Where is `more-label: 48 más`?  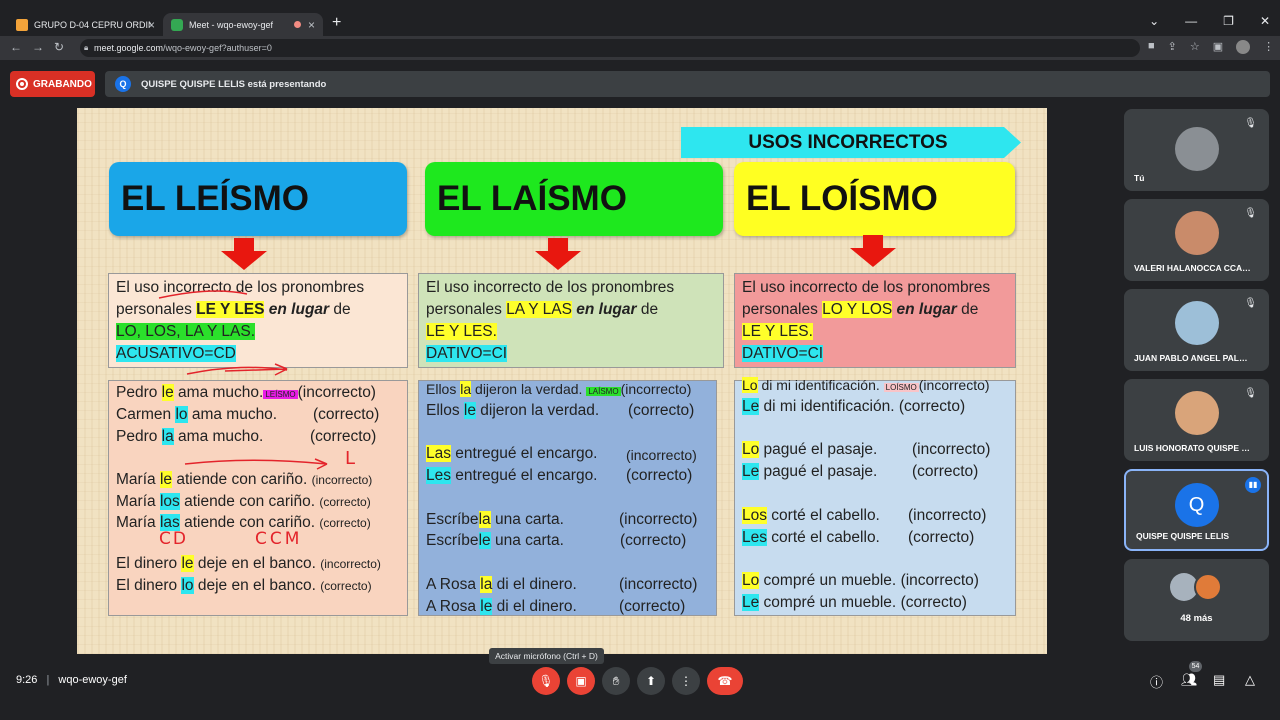
more-label: 48 más is located at coordinates (1196, 618).